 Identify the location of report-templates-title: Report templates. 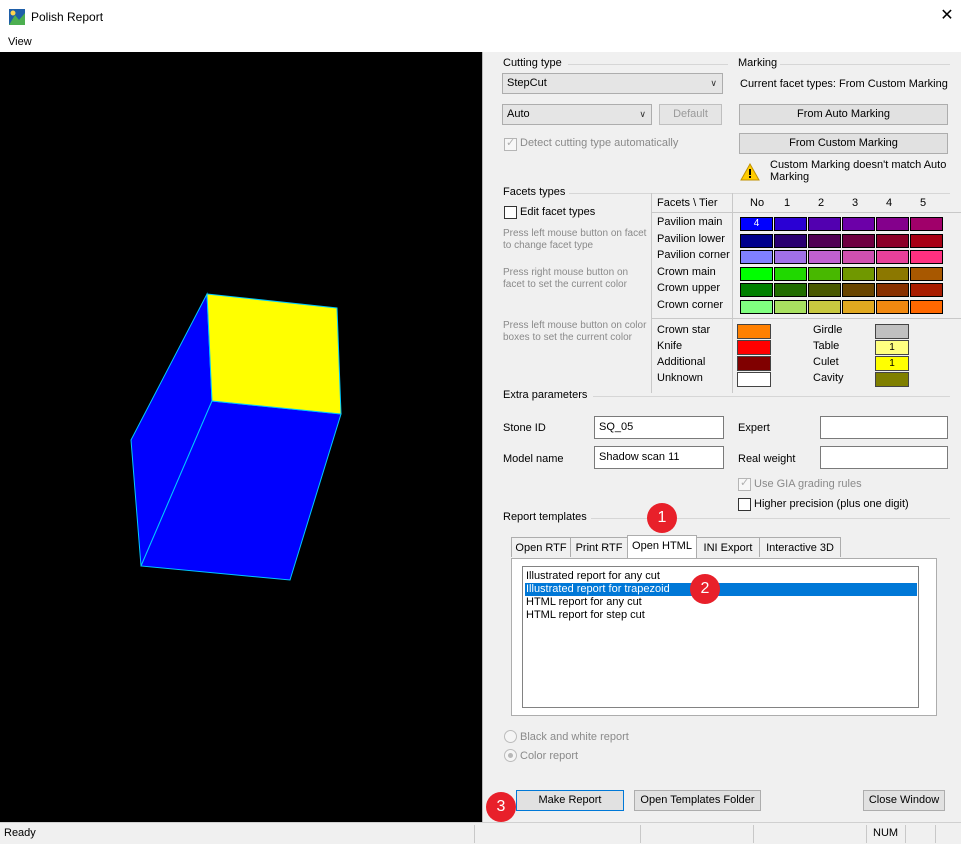
(545, 517).